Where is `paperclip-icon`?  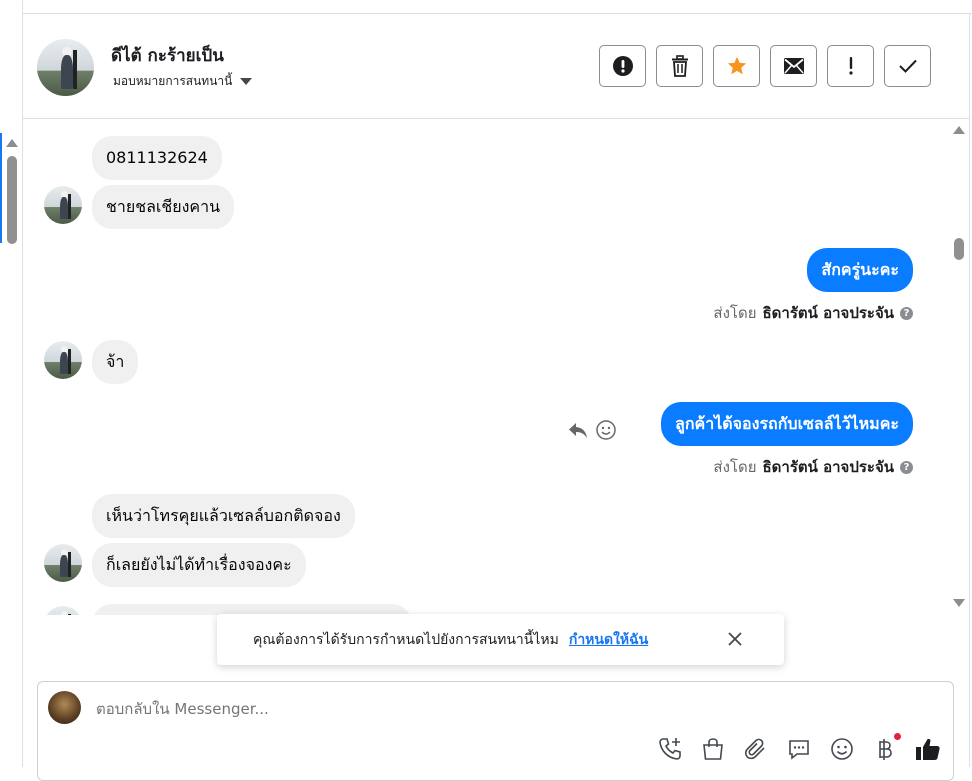 paperclip-icon is located at coordinates (756, 749).